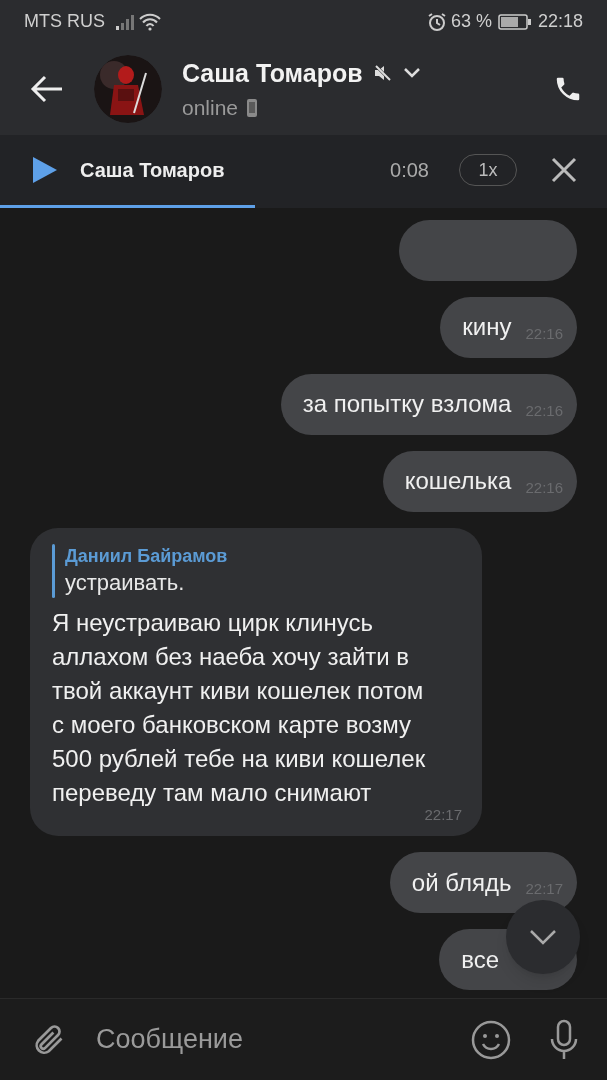 Image resolution: width=607 pixels, height=1080 pixels. Describe the element at coordinates (239, 707) in the screenshot. I see `message-text: Я неустраиваю цирк клинусь аллахом без наеба хочу зайти в твой аккаунт киви кошелек потом с моего банковском карте возму 500 рублей тебе на киви кошелек переведу там мало снимают` at that location.